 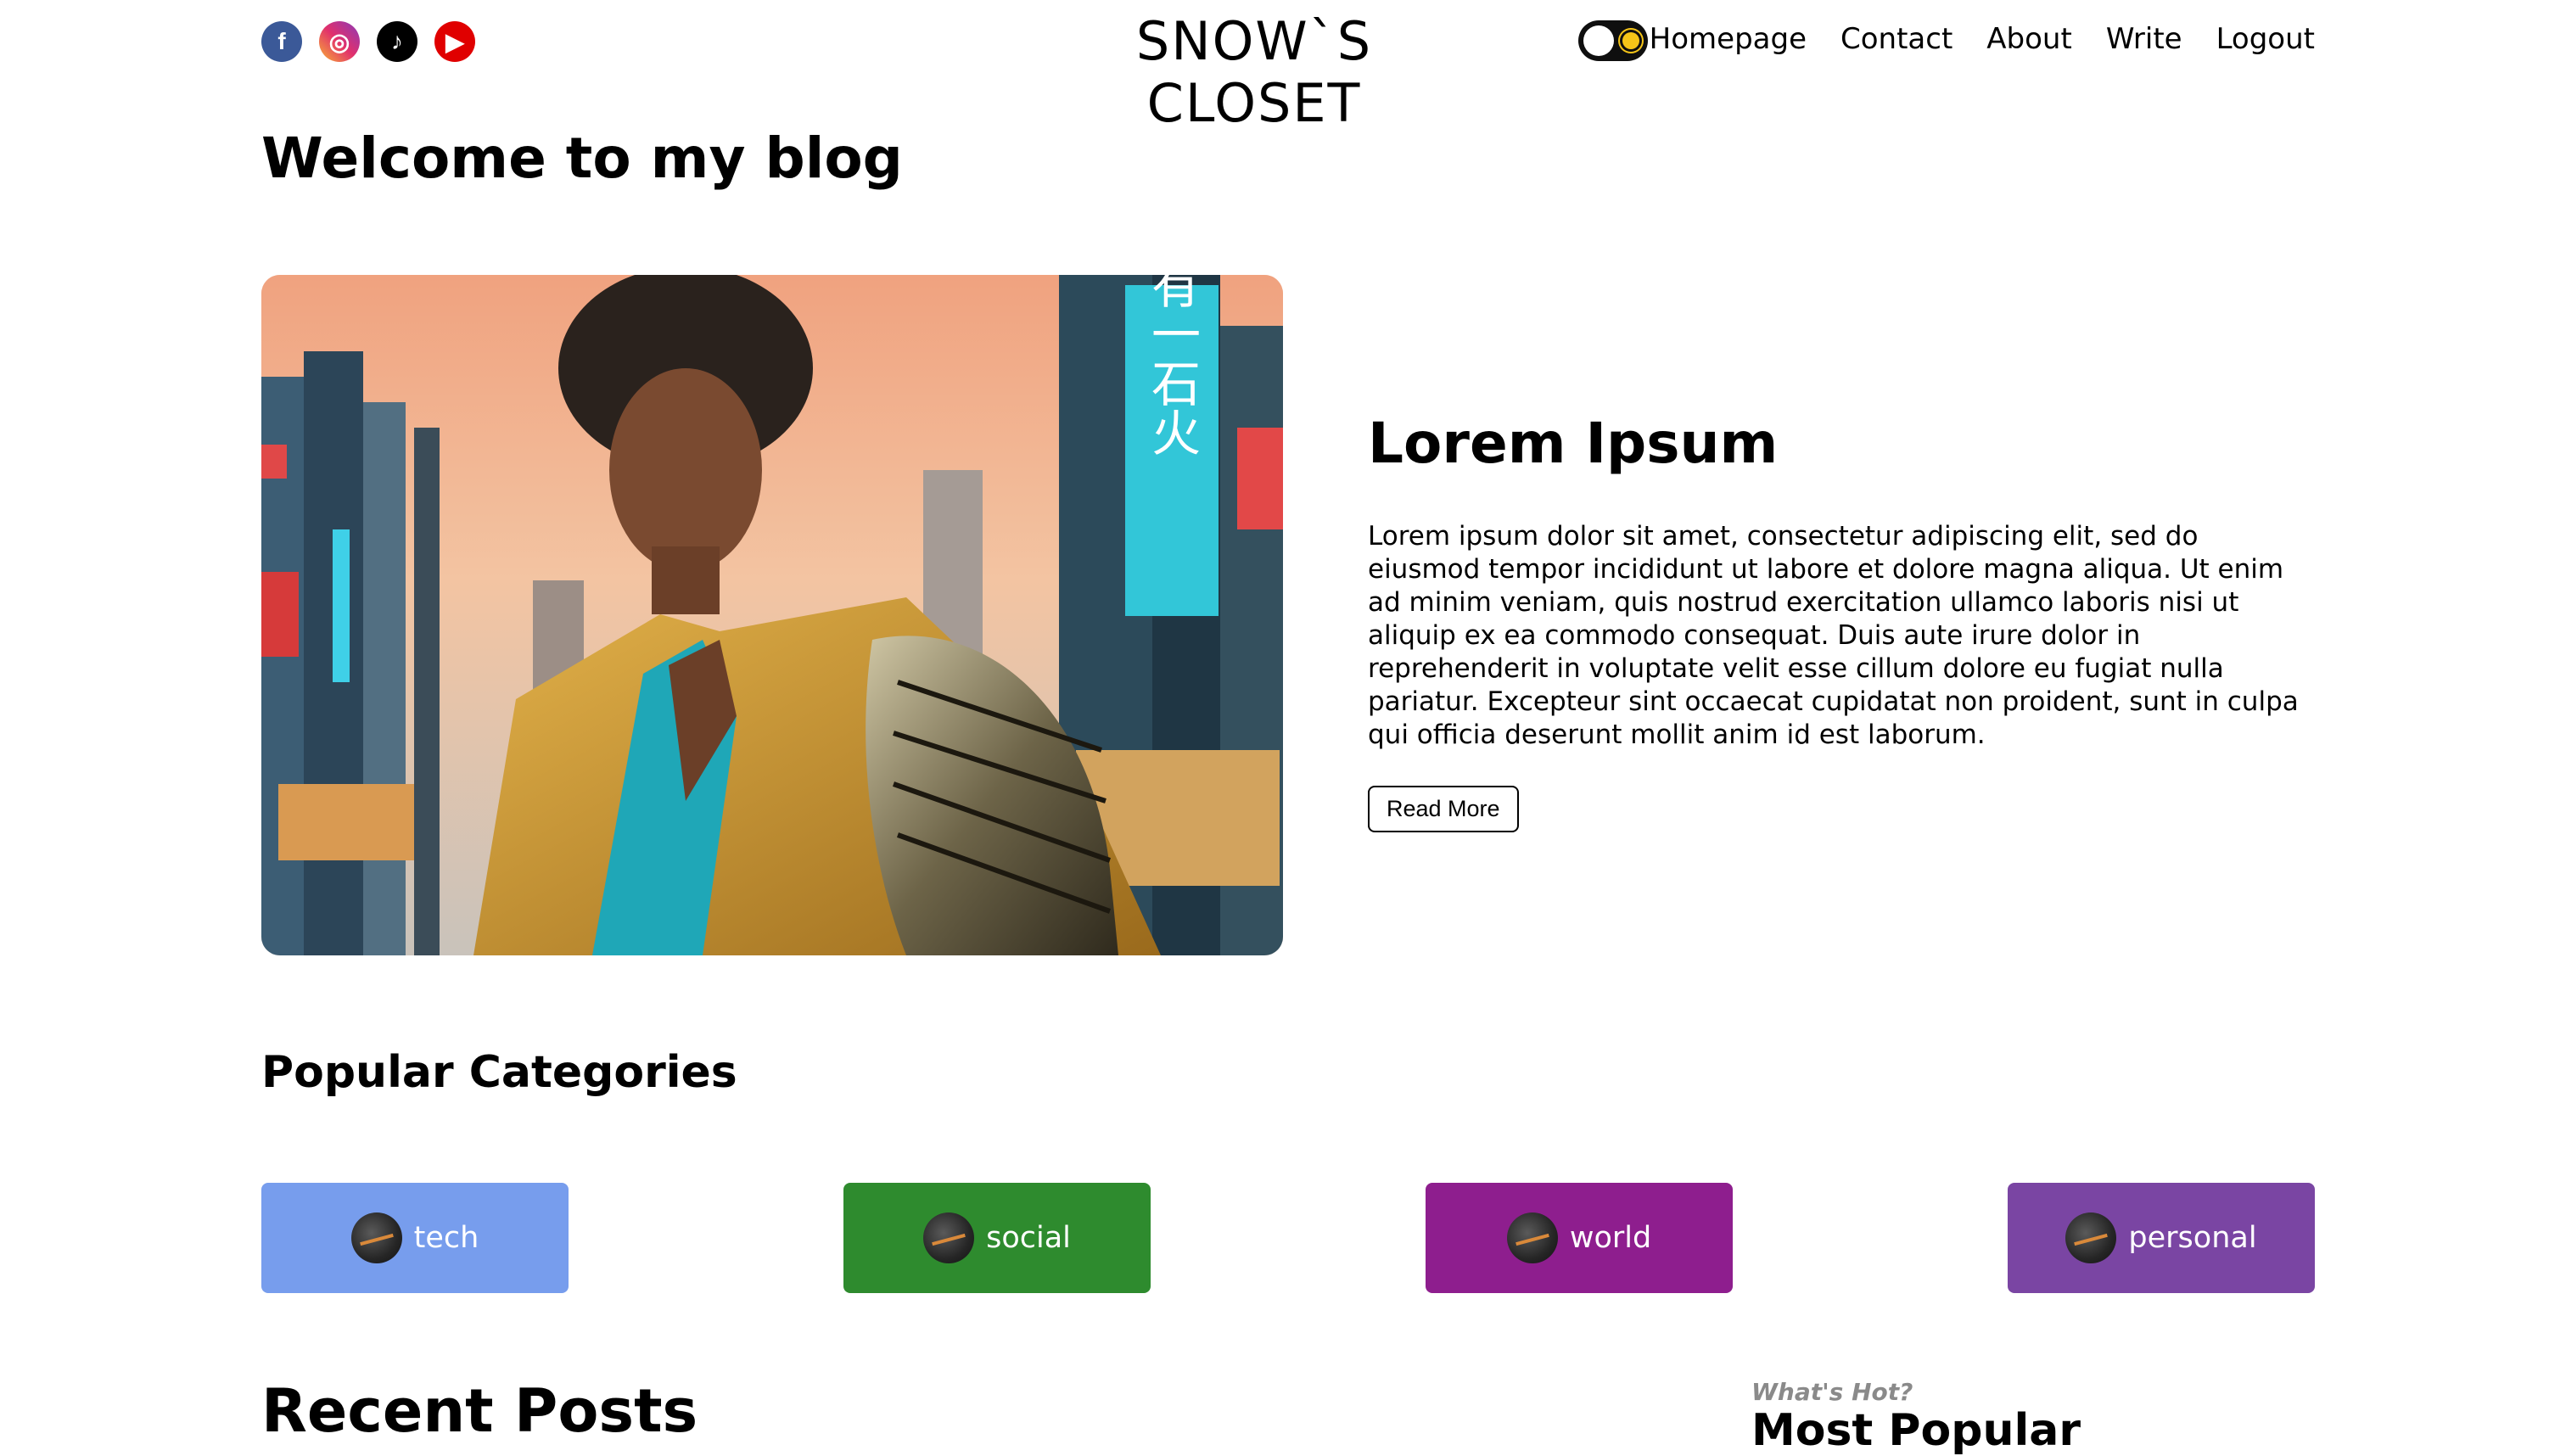 What do you see at coordinates (2144, 39) in the screenshot?
I see `nav-link-write: Write` at bounding box center [2144, 39].